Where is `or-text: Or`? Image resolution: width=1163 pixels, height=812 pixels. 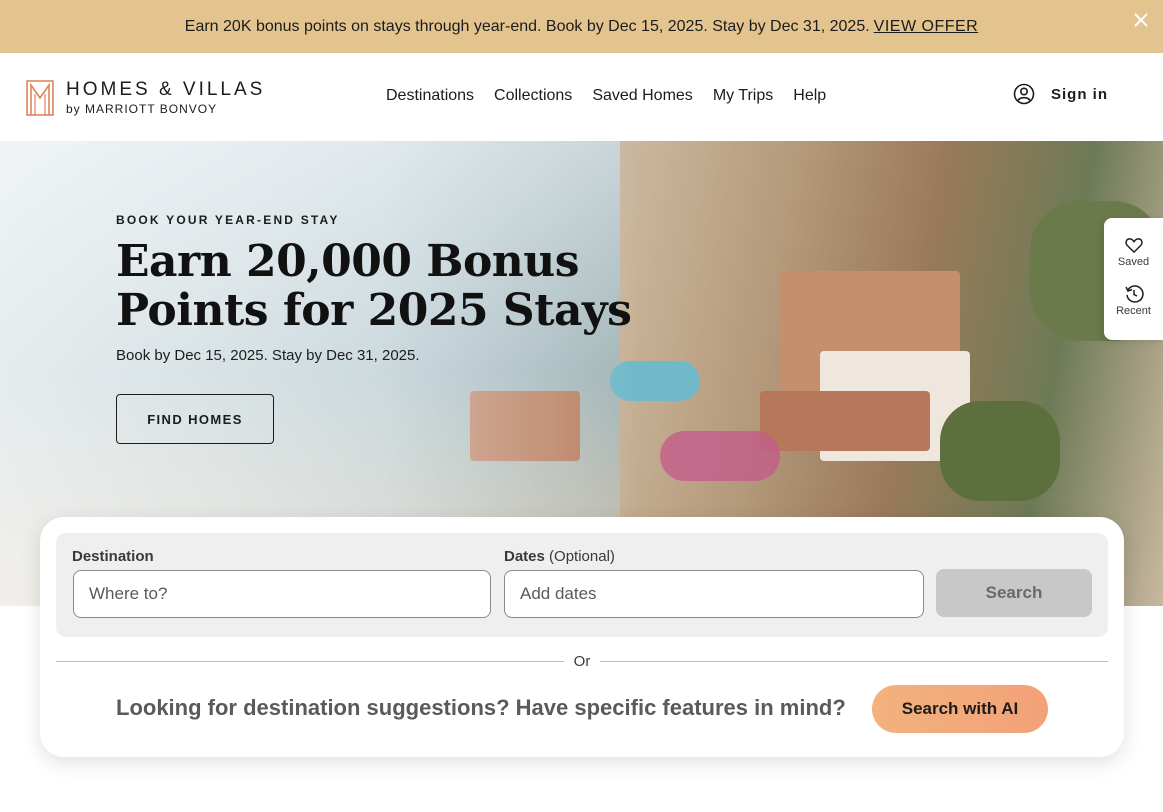
or-text: Or is located at coordinates (582, 661).